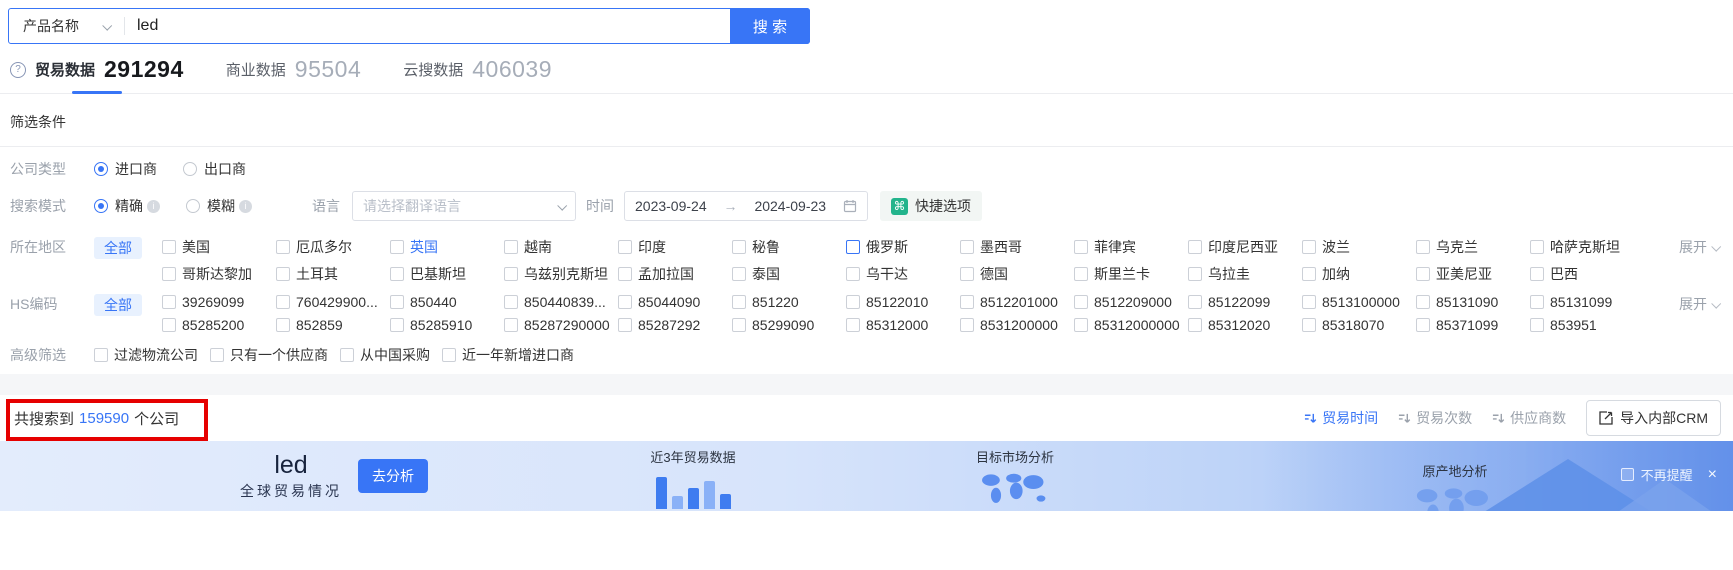  I want to click on hs-code-checkbox: 8531200000, so click(1017, 325).